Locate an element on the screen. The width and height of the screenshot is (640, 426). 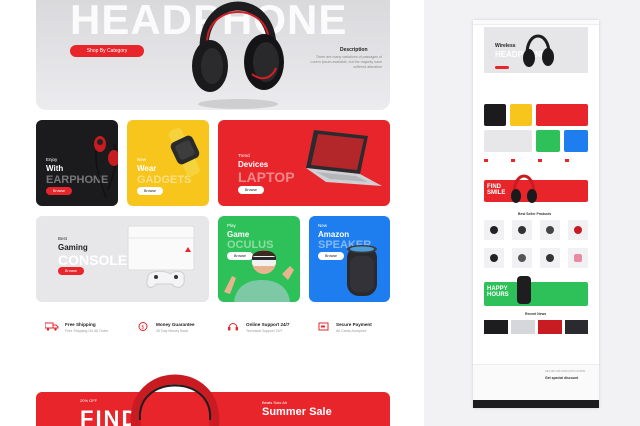
laptop-card: Trend Devices LAPTOP Browse is located at coordinates (304, 163).